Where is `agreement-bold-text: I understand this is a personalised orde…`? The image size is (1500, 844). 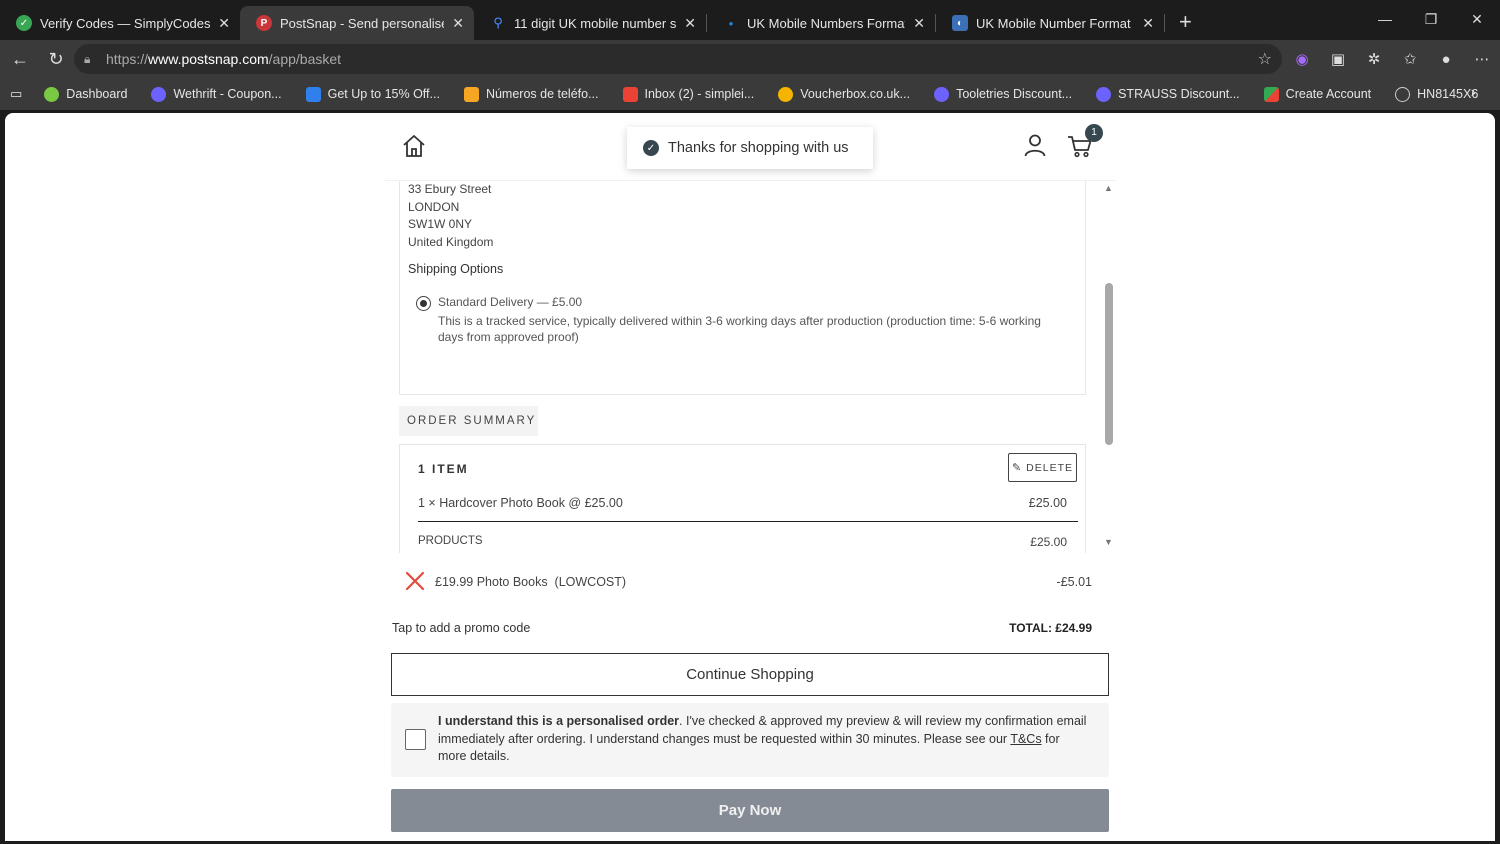
agreement-bold-text: I understand this is a personalised orde… is located at coordinates (559, 721).